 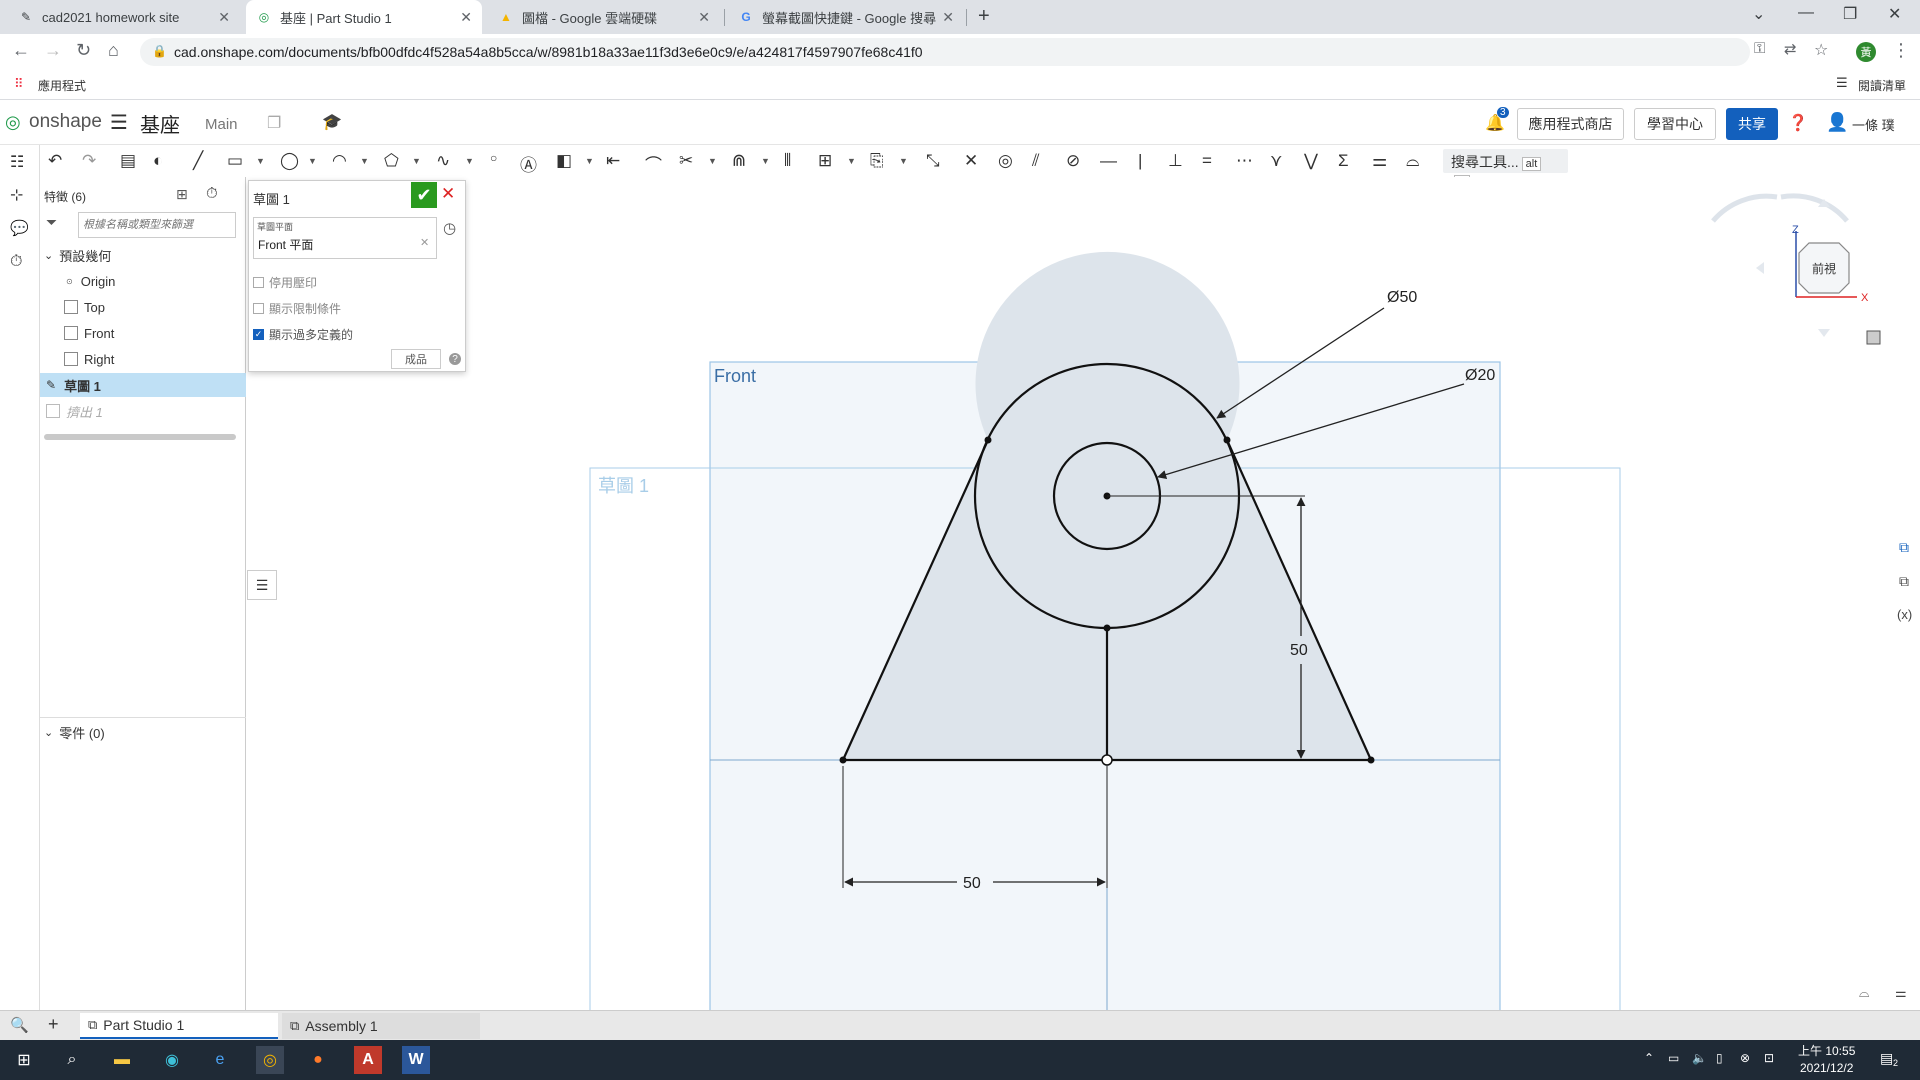 I want to click on translate-icon: ⇄, so click(x=1790, y=49).